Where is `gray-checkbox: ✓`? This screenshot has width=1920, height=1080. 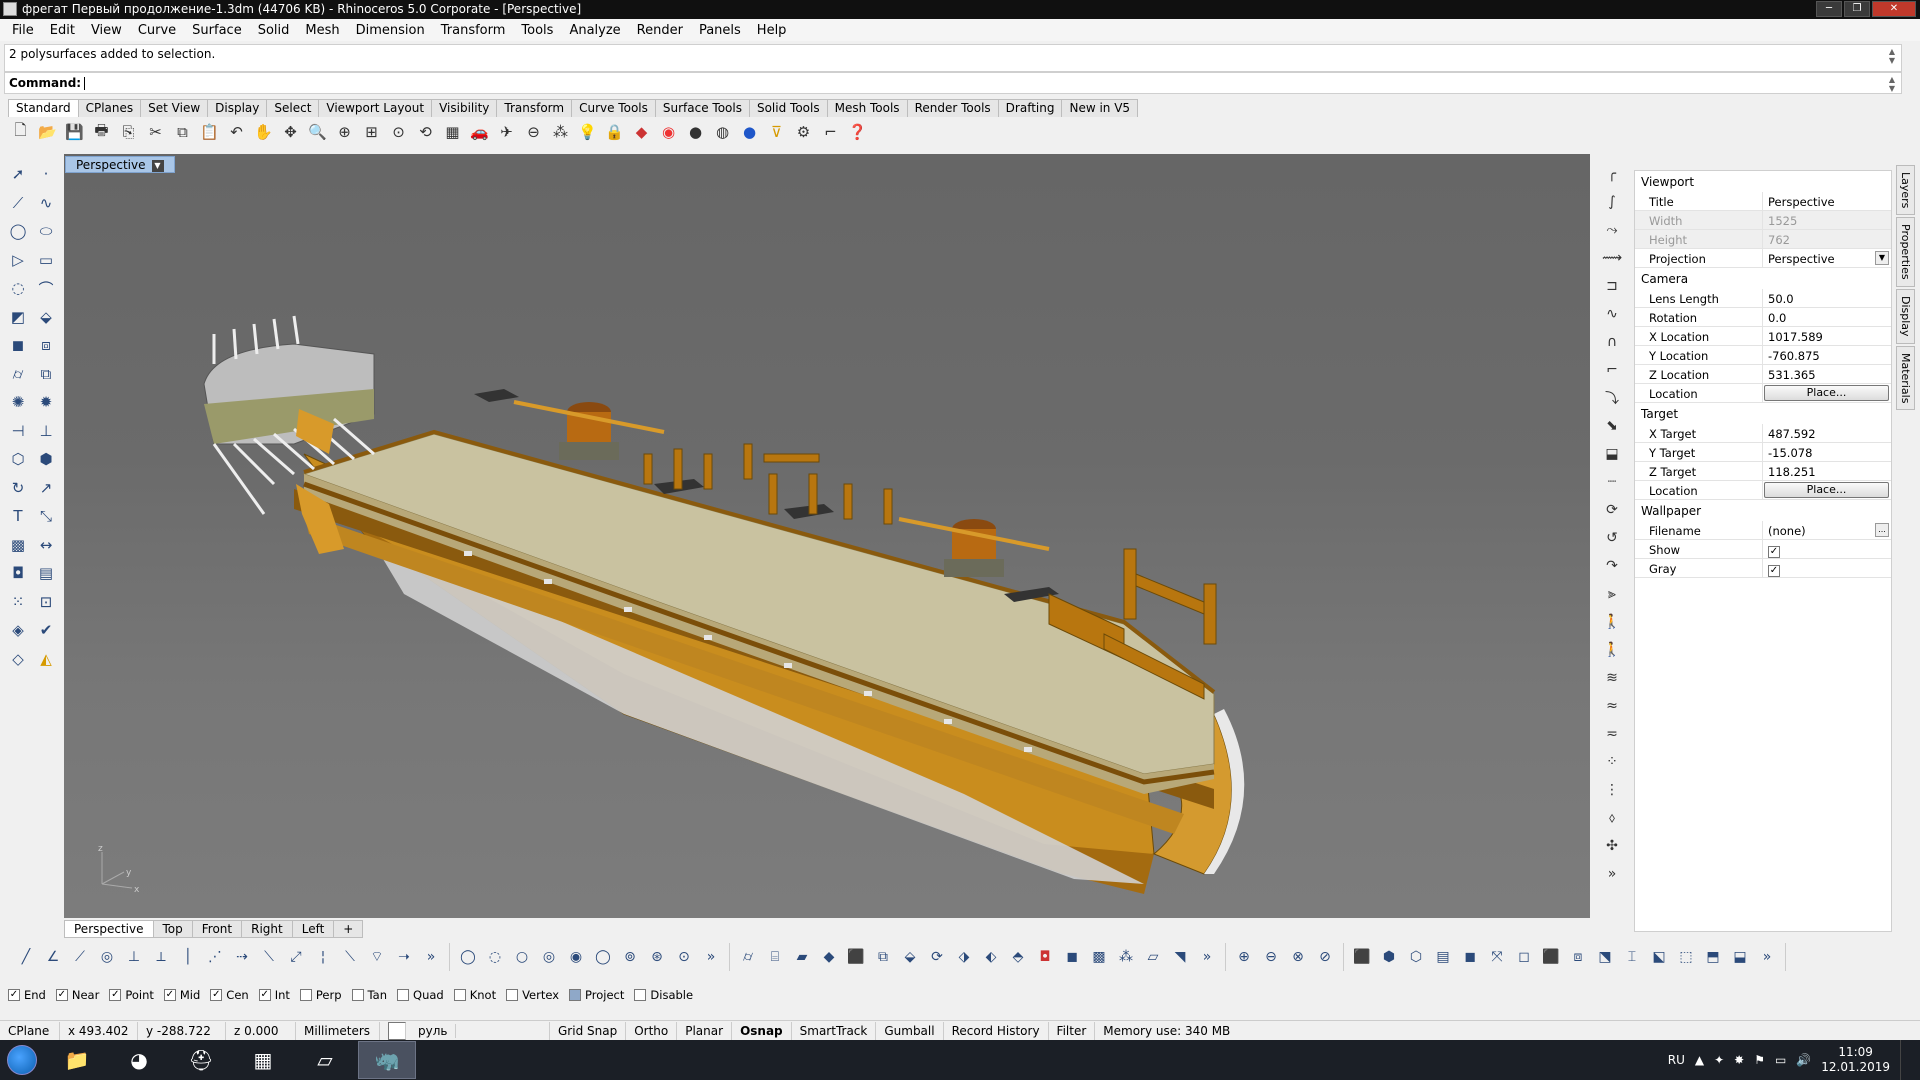
gray-checkbox: ✓ is located at coordinates (1774, 571).